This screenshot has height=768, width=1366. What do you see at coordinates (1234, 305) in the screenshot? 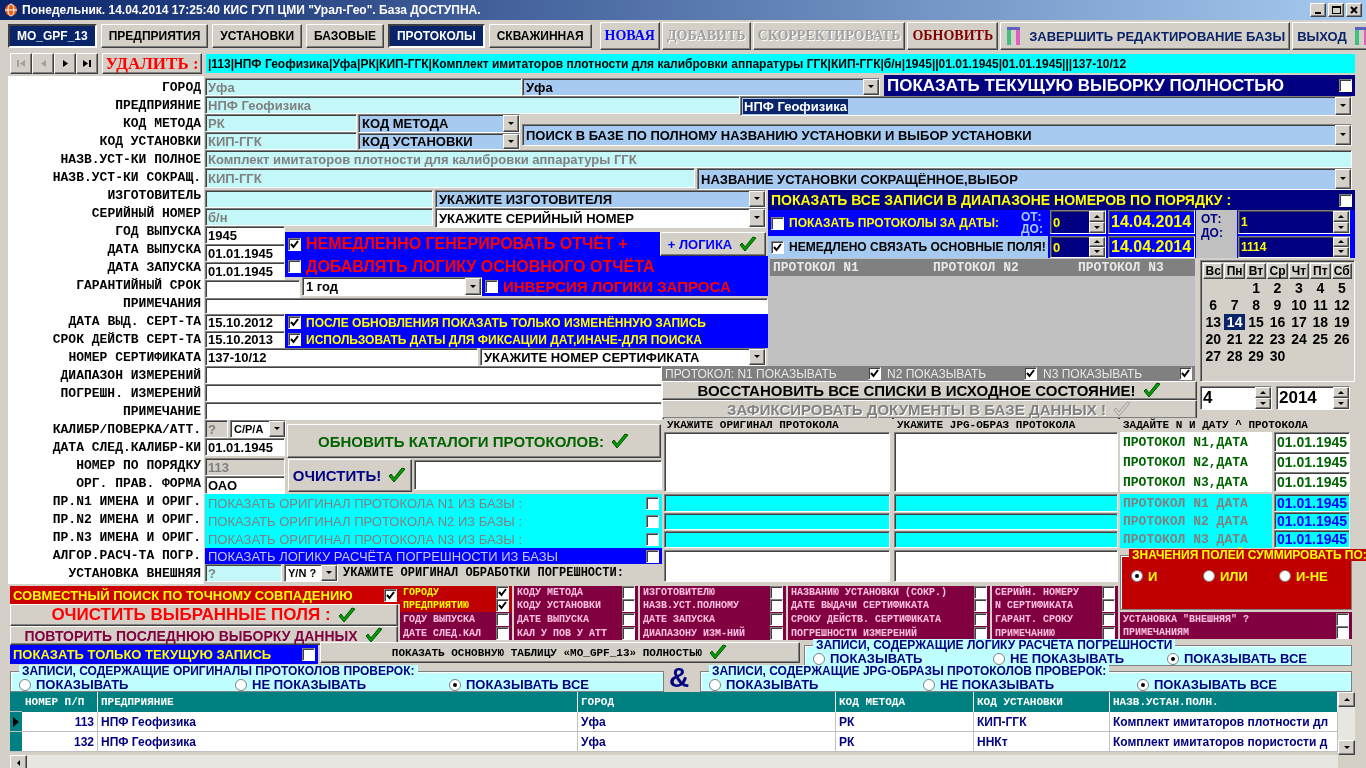
I see `calendar-day: 7` at bounding box center [1234, 305].